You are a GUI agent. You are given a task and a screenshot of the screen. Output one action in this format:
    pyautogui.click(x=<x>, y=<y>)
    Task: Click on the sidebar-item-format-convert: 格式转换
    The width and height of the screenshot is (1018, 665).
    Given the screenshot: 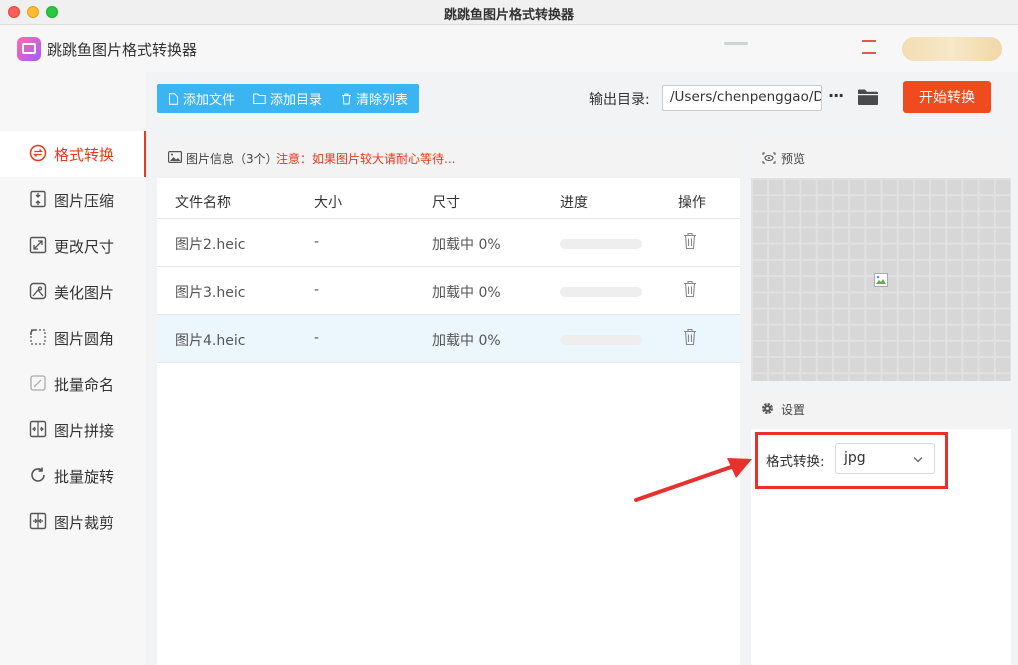 What is the action you would take?
    pyautogui.click(x=73, y=154)
    